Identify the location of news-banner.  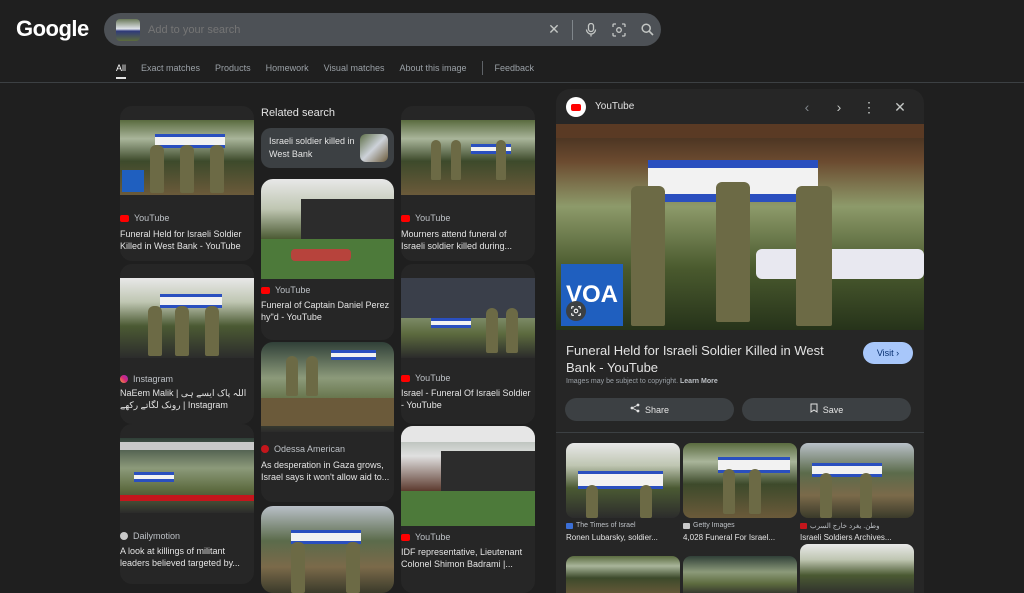
(187, 498).